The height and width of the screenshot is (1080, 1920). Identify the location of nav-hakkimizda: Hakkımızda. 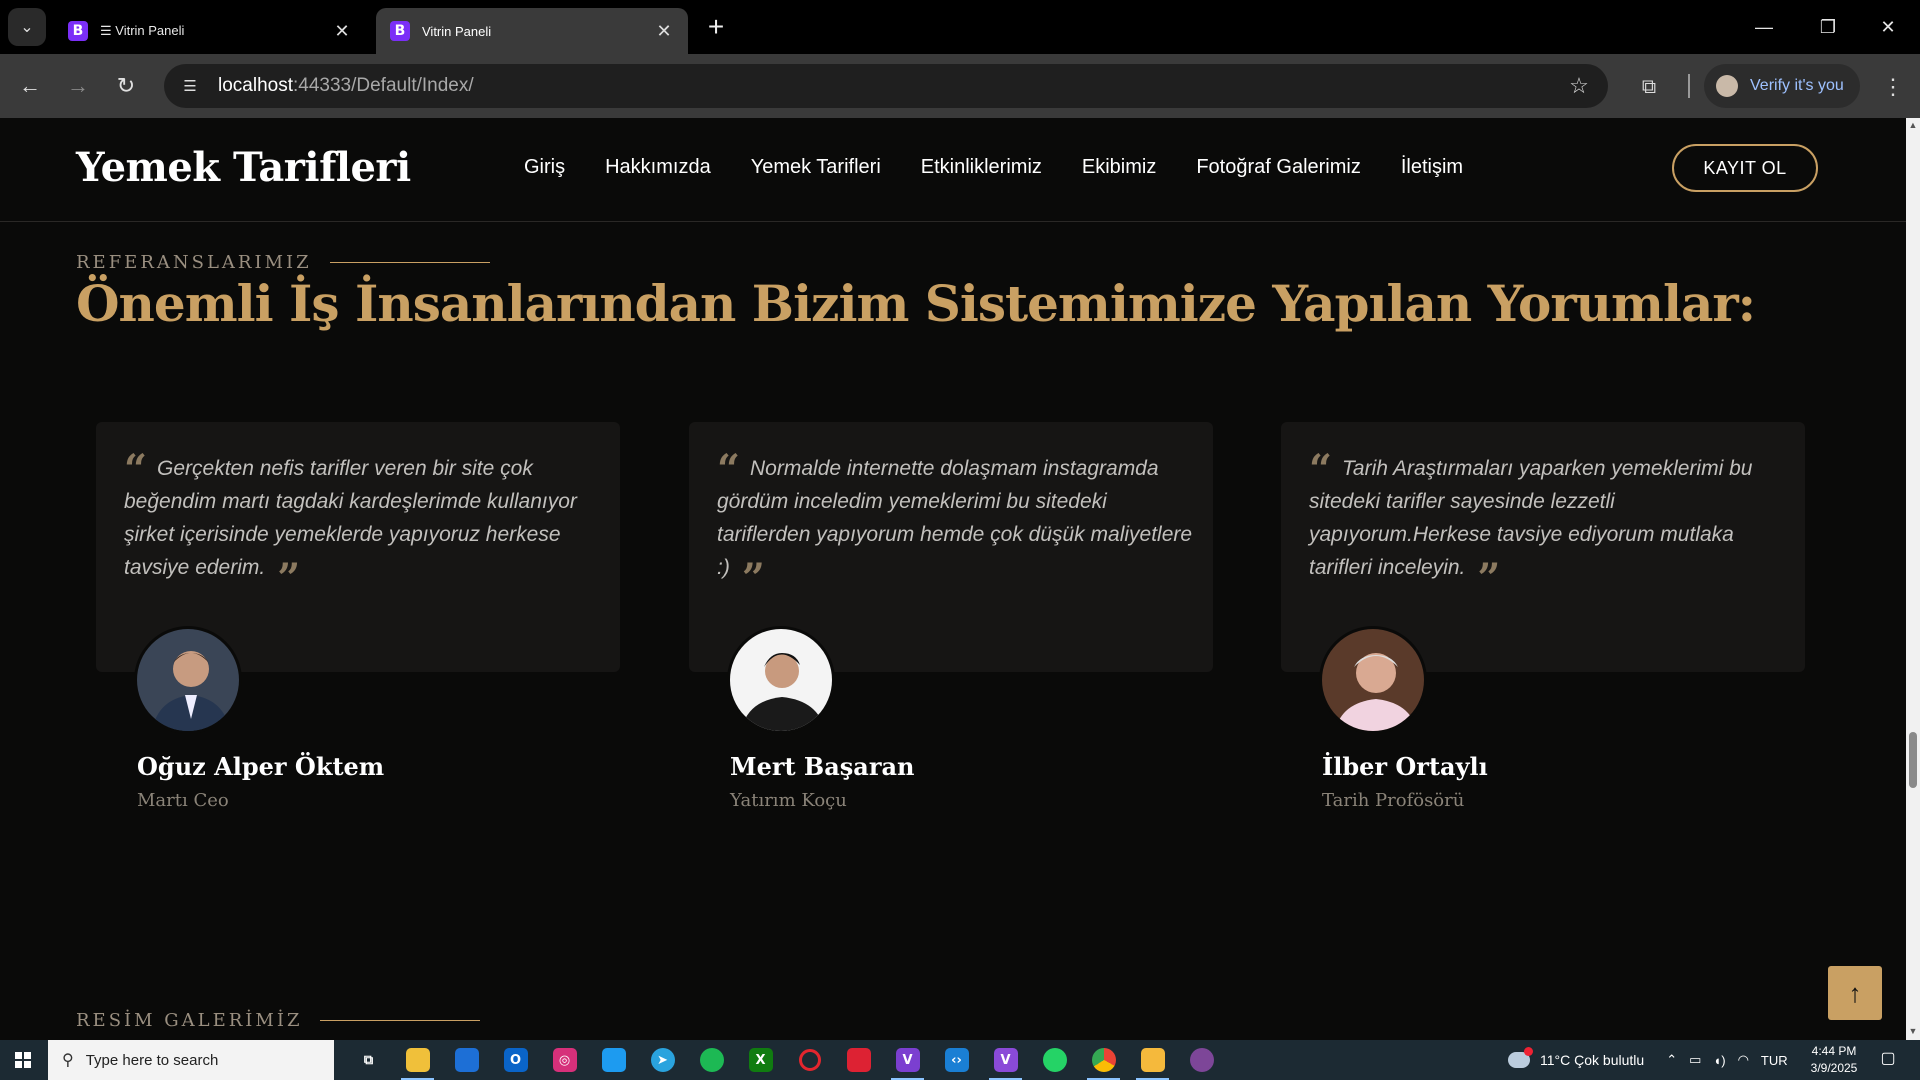
(658, 167).